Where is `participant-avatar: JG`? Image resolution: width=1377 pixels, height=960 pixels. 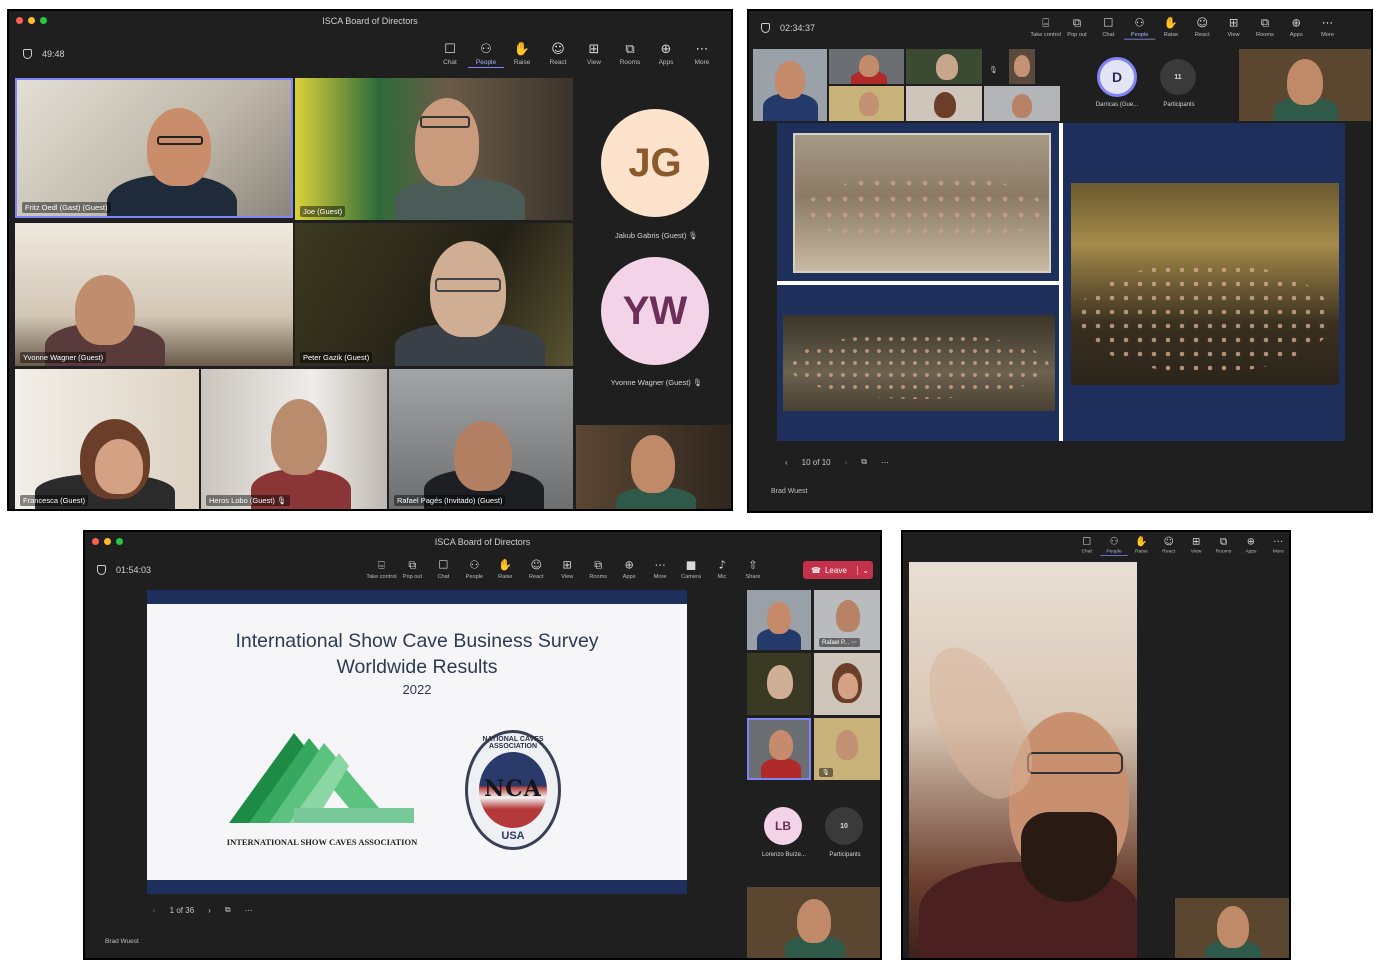 participant-avatar: JG is located at coordinates (655, 163).